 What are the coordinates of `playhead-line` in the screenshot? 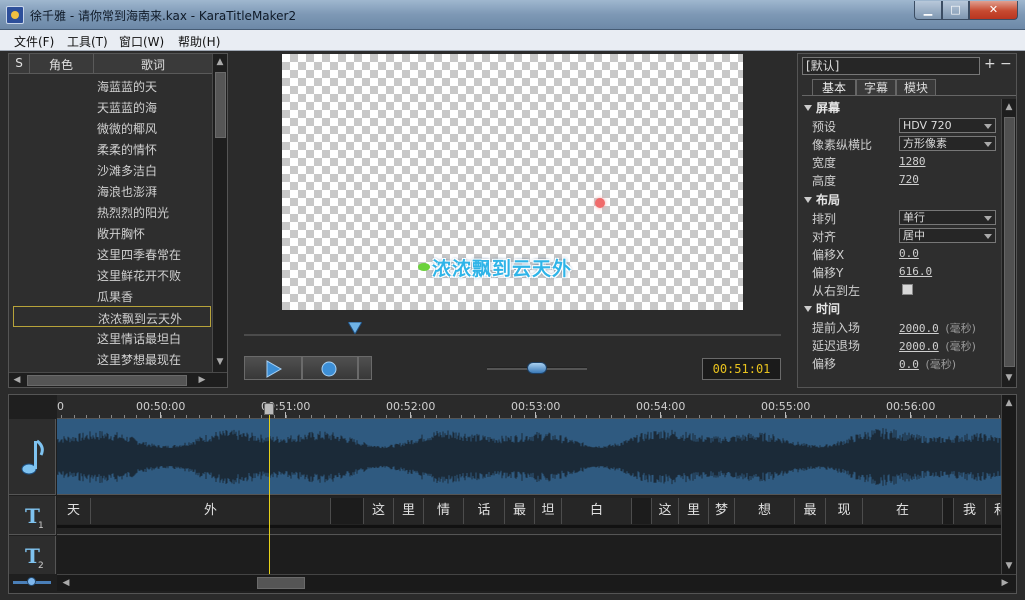 It's located at (269, 490).